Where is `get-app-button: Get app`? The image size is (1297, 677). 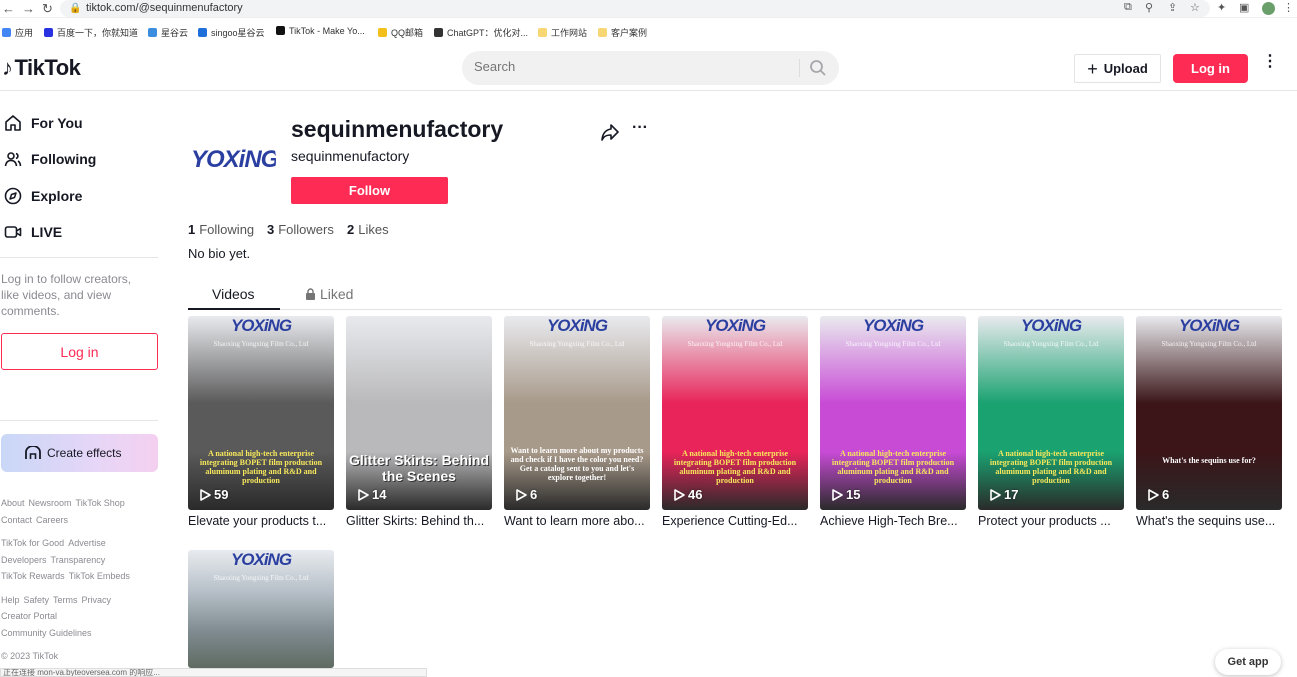
get-app-button: Get app is located at coordinates (1248, 662).